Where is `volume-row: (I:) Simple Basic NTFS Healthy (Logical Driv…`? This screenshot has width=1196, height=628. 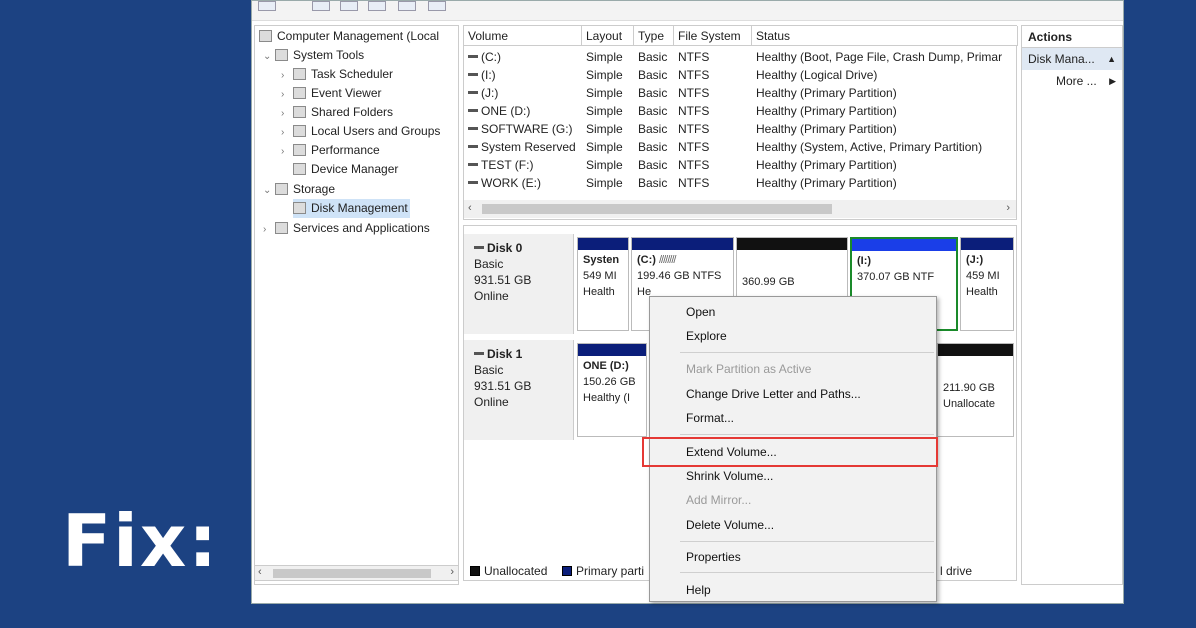 volume-row: (I:) Simple Basic NTFS Healthy (Logical Driv… is located at coordinates (741, 75).